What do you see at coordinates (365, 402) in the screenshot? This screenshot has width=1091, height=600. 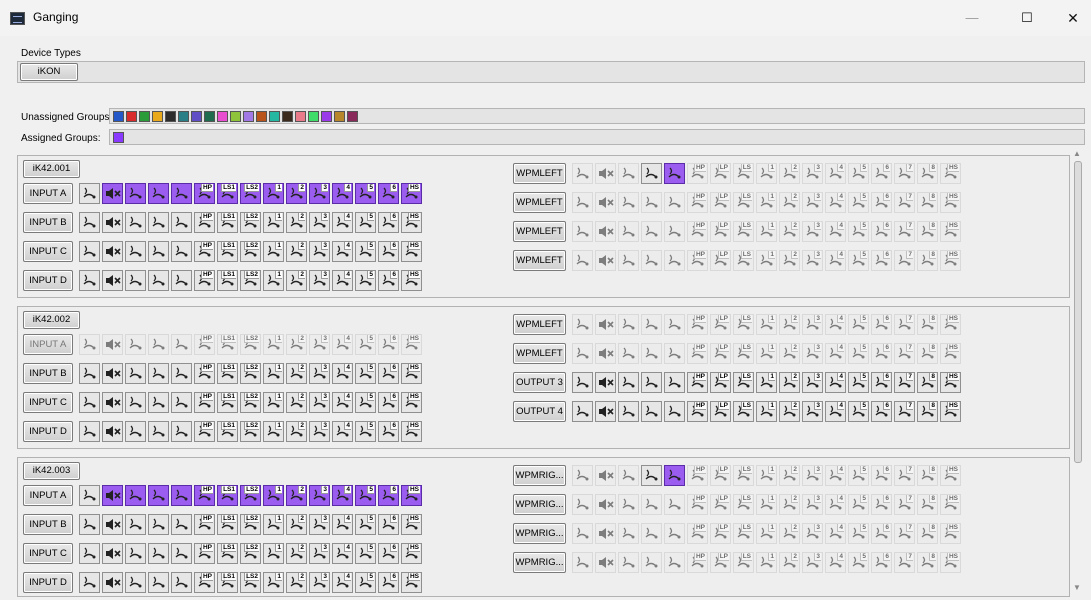 I see `band-5-icon: 5` at bounding box center [365, 402].